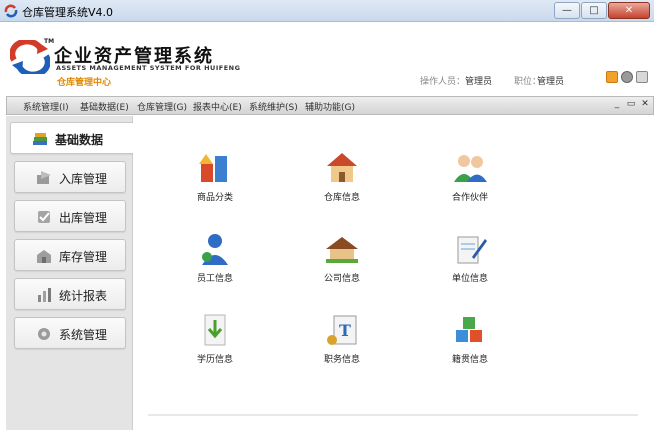  I want to click on nav-label: 库存管理, so click(83, 257).